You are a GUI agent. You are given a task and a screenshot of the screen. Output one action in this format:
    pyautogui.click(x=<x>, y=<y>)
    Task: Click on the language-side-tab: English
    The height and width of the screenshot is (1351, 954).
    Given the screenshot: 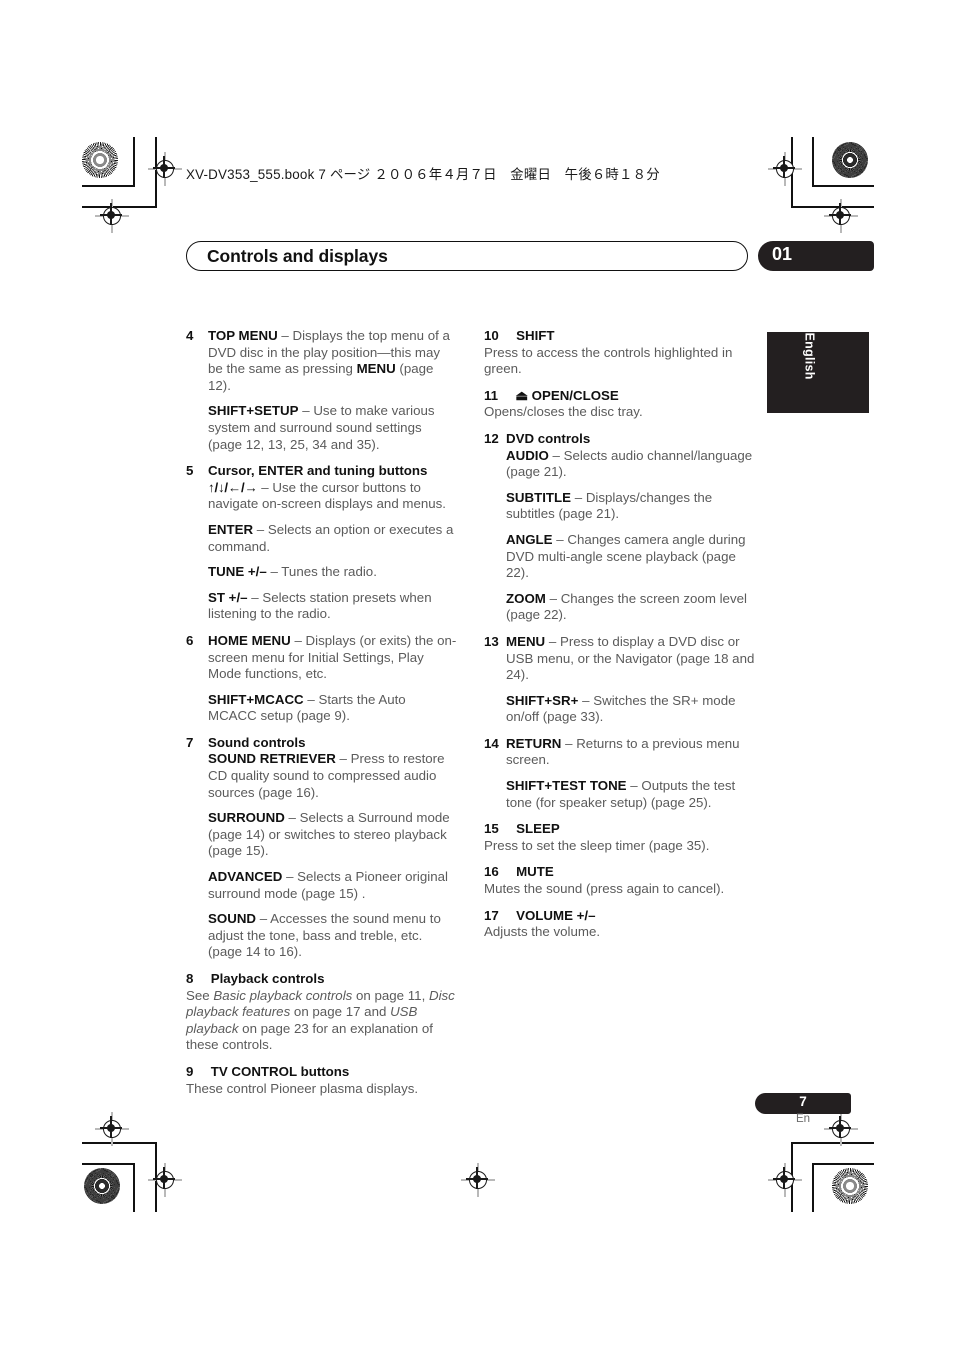 What is the action you would take?
    pyautogui.click(x=818, y=372)
    